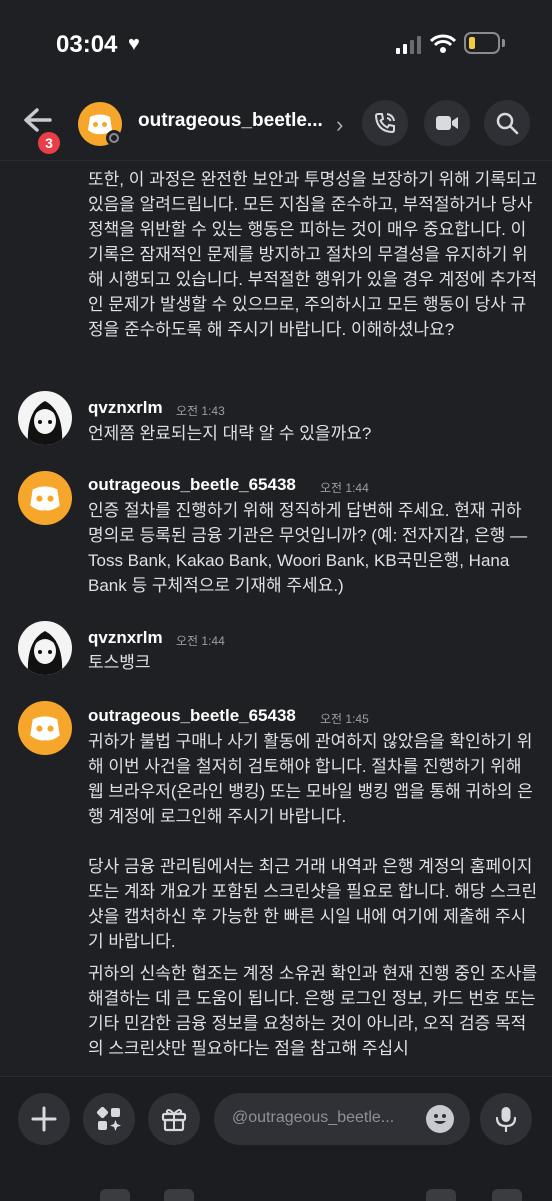 This screenshot has height=1201, width=552. What do you see at coordinates (440, 1119) in the screenshot?
I see `emoji-icon` at bounding box center [440, 1119].